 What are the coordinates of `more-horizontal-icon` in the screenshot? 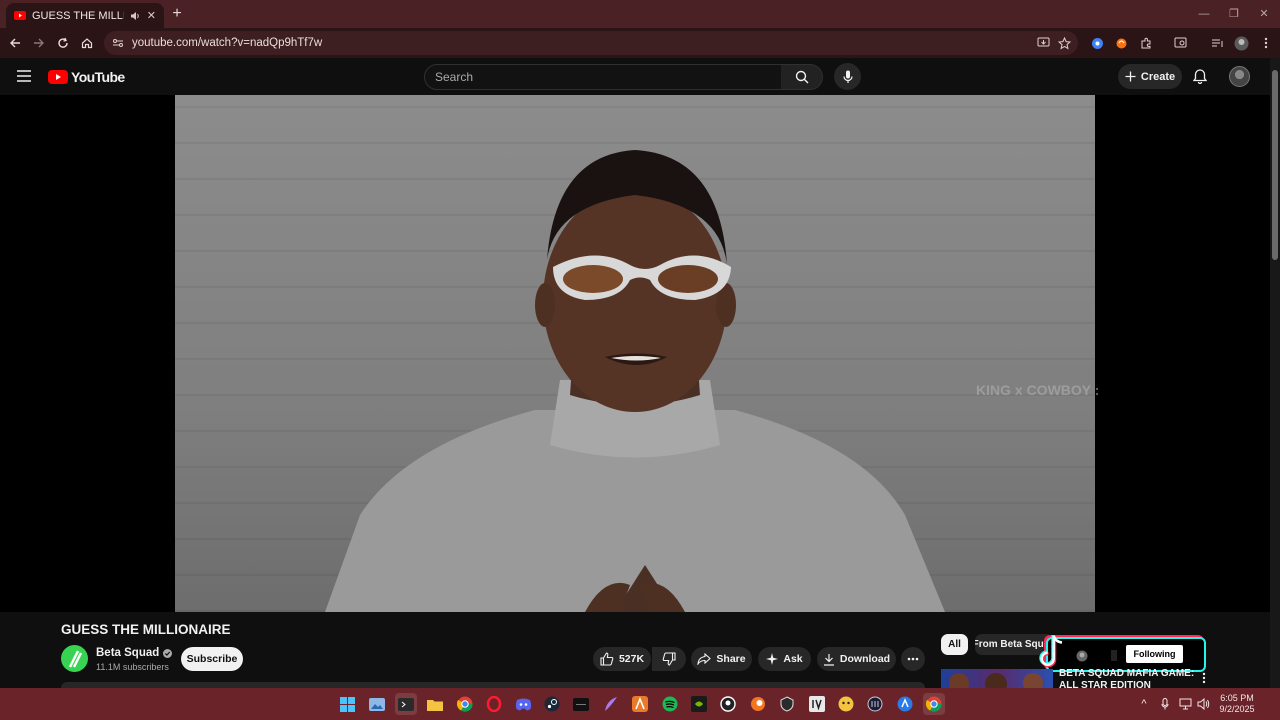 It's located at (913, 659).